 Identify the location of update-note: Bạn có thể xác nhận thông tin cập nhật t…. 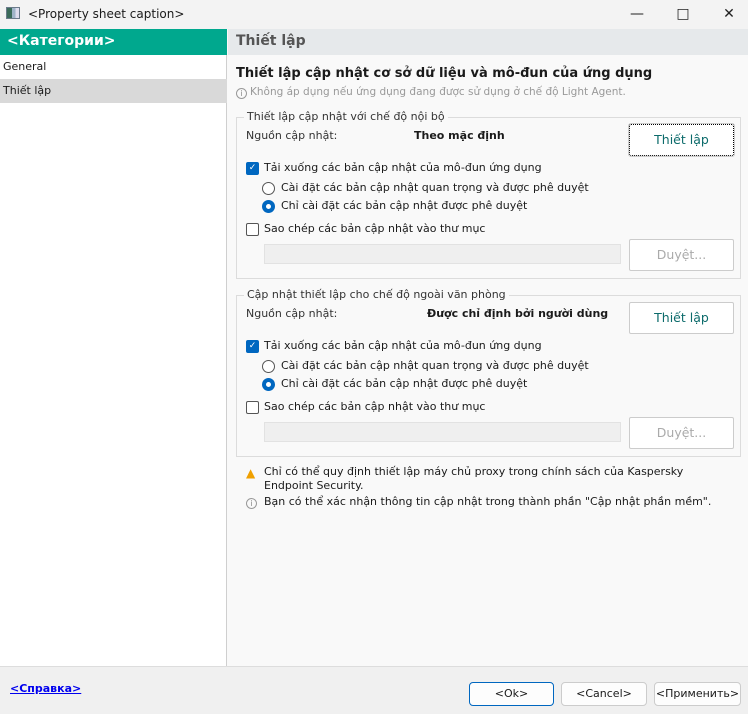
(488, 501).